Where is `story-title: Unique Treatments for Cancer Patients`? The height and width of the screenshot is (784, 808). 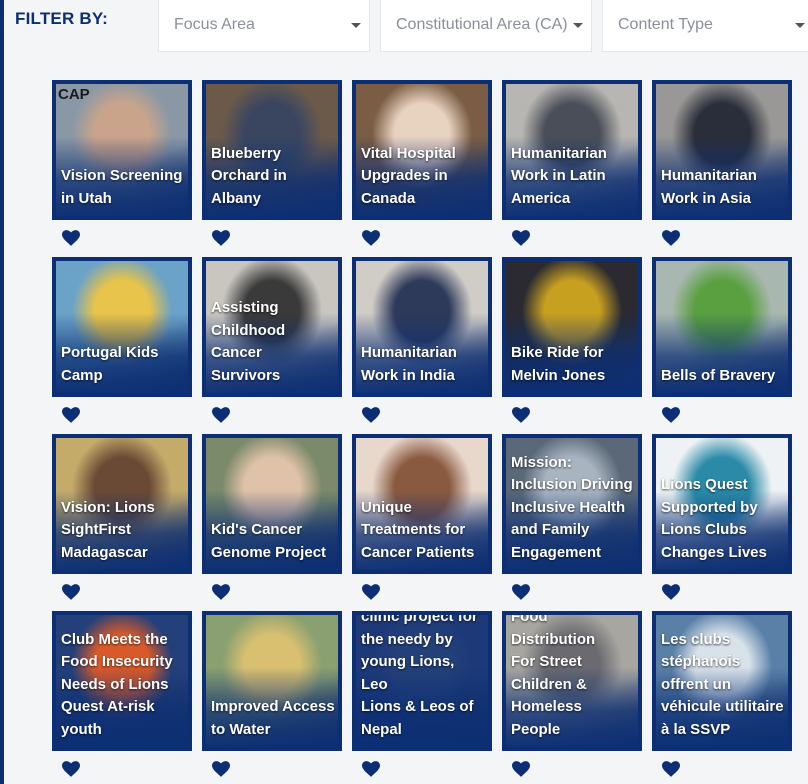 story-title: Unique Treatments for Cancer Patients is located at coordinates (418, 529).